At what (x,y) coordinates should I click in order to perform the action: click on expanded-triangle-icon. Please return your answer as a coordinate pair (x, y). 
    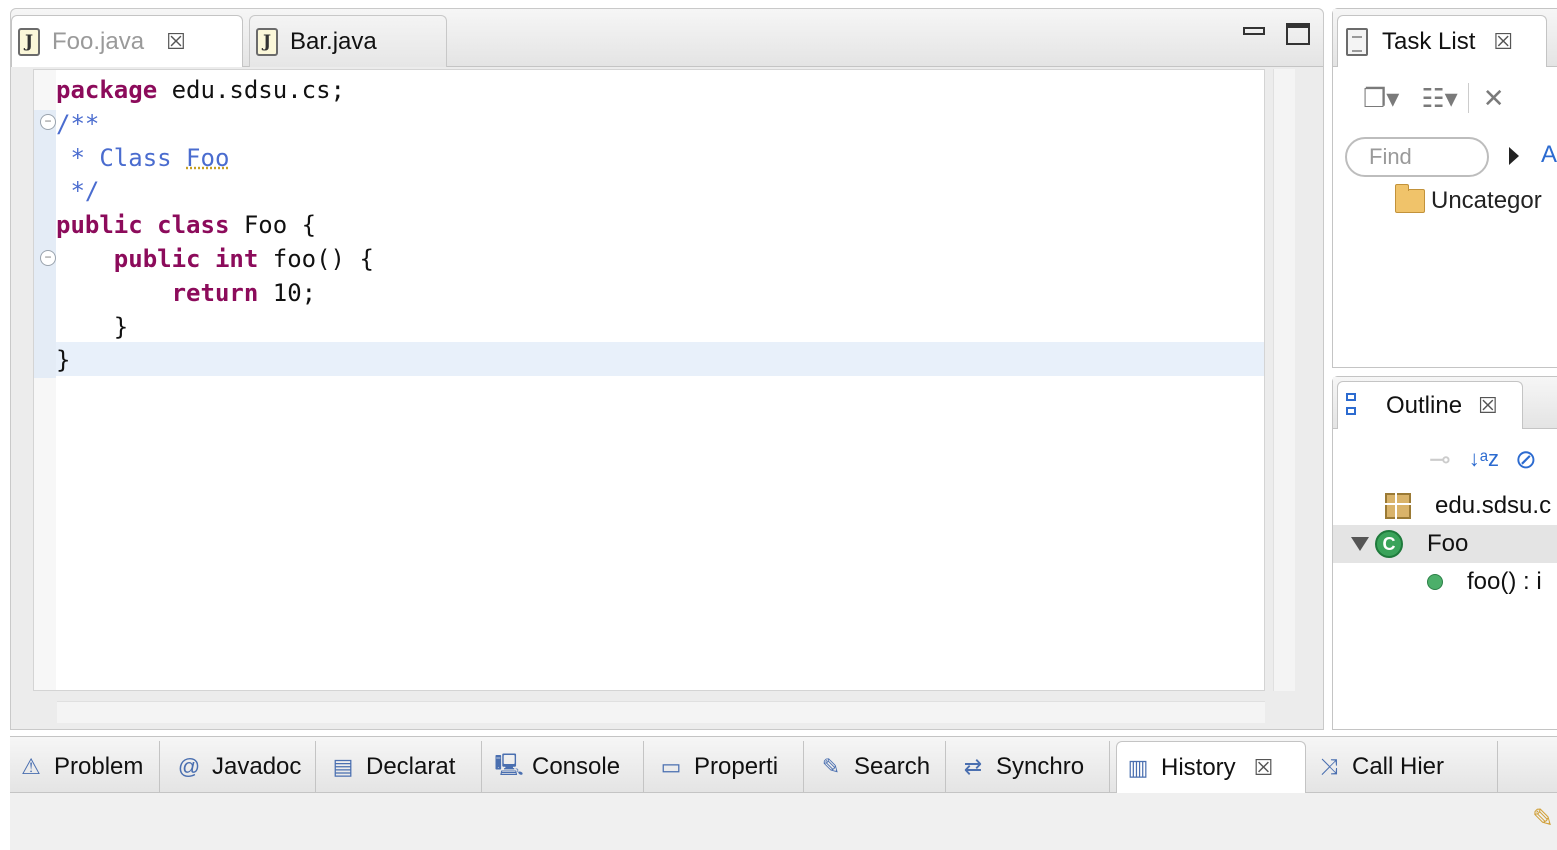
    Looking at the image, I should click on (1360, 544).